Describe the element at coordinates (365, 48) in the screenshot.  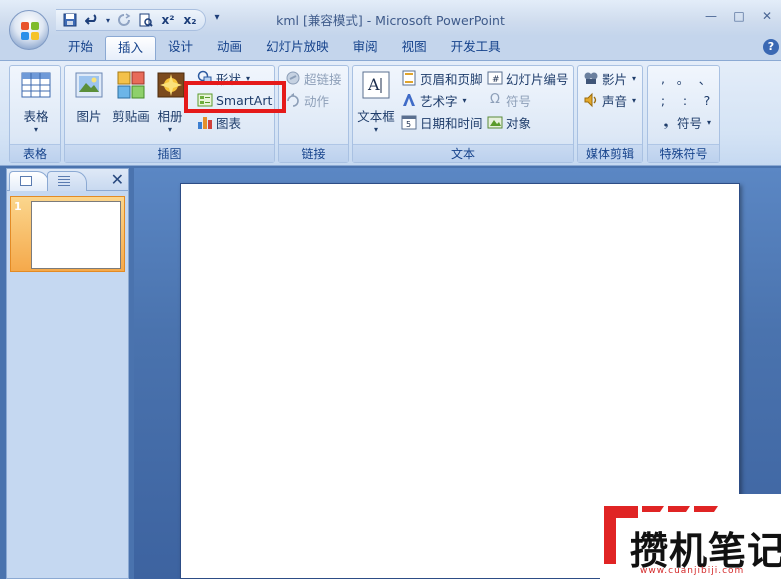
I see `tab-review: 审阅` at that location.